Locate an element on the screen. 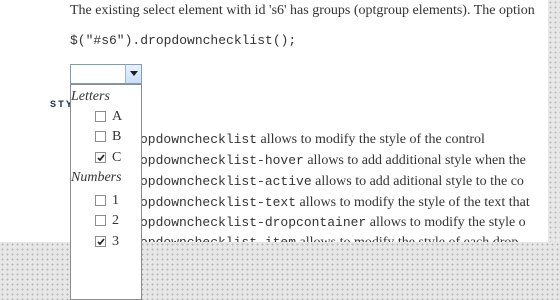  group-label-letters: Letters is located at coordinates (90, 96).